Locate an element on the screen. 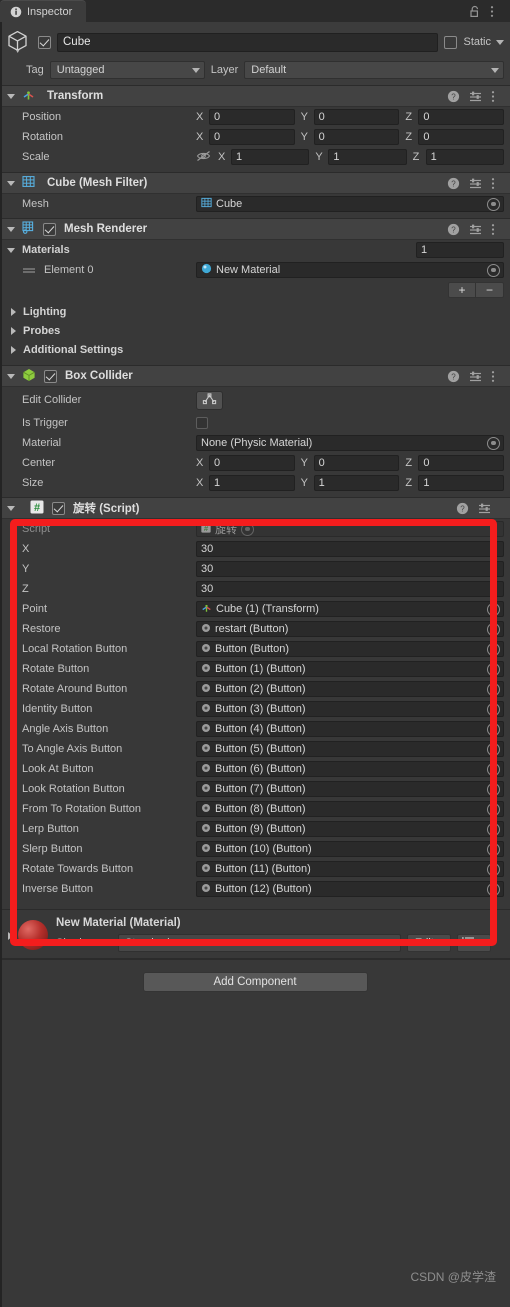 The height and width of the screenshot is (1307, 510). shader-dropdown: Standard is located at coordinates (259, 943).